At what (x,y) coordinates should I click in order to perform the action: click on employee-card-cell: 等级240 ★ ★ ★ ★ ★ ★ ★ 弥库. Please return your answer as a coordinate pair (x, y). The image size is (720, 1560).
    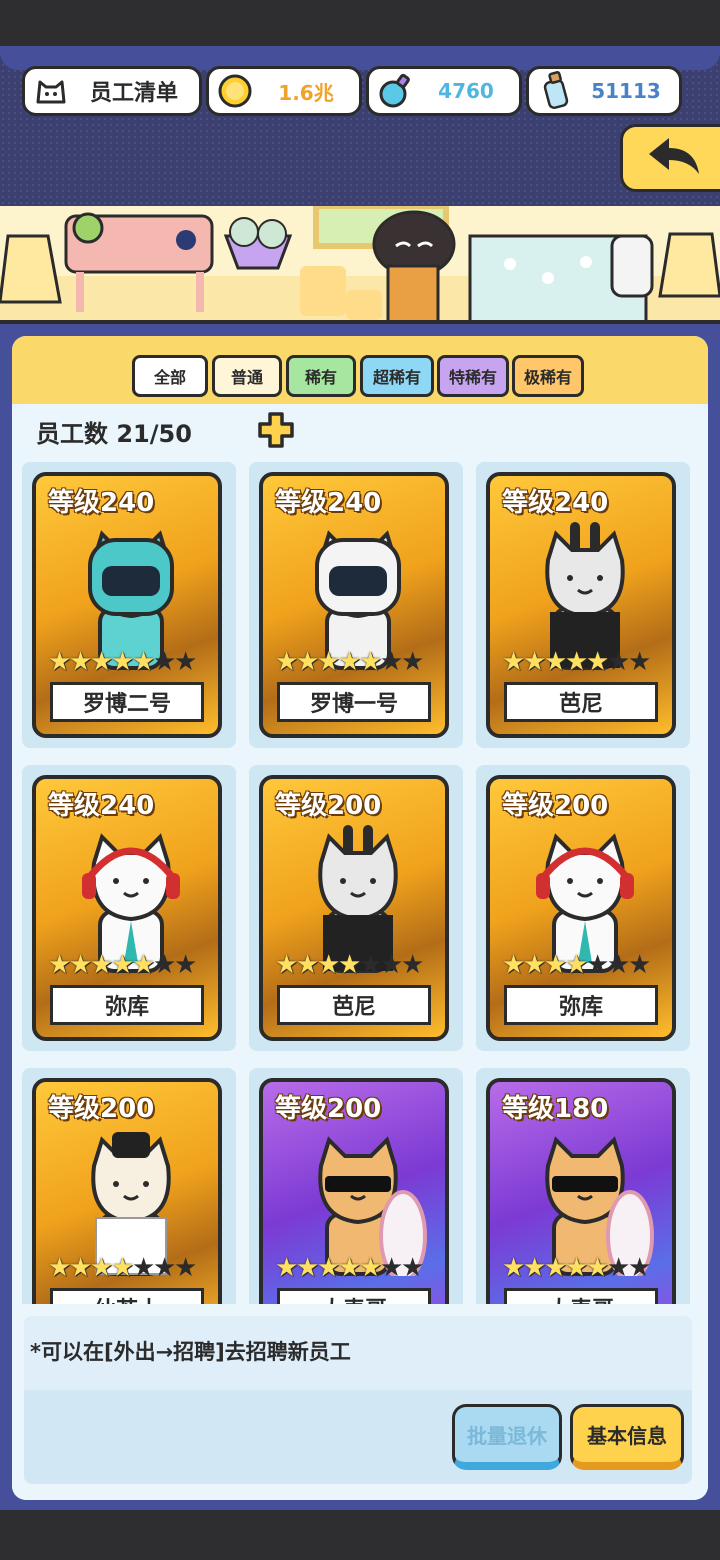
    Looking at the image, I should click on (129, 908).